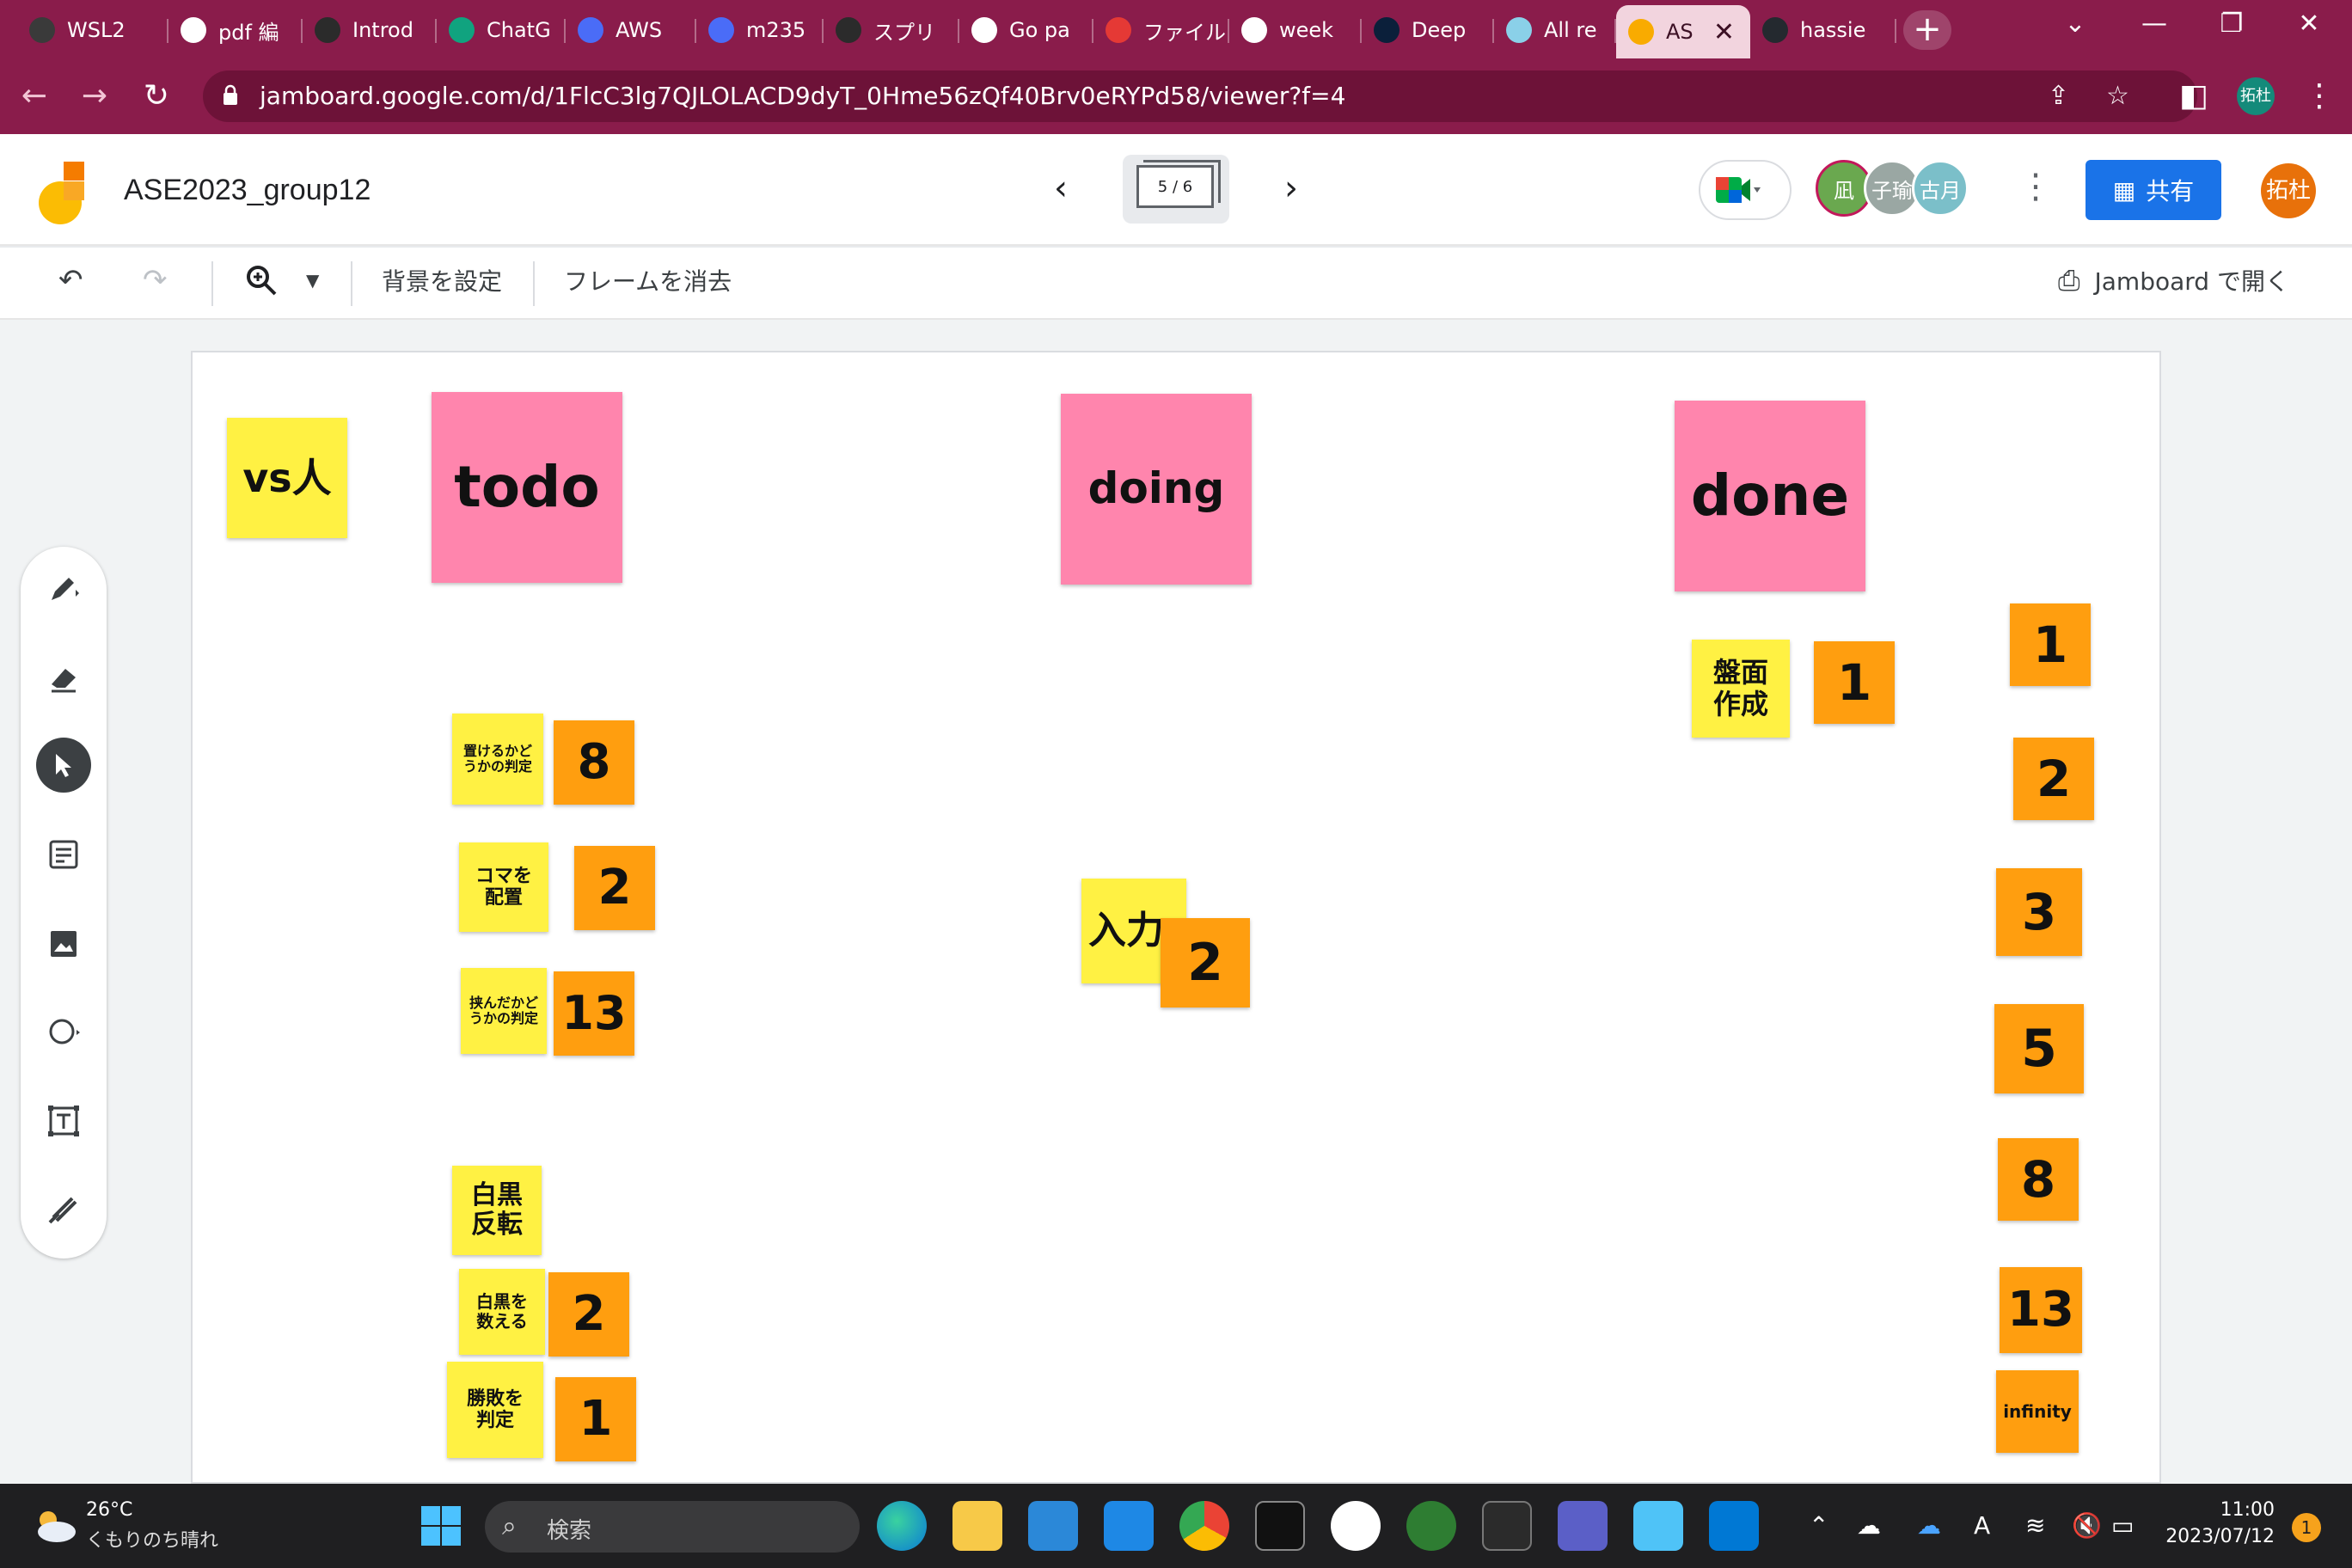 The width and height of the screenshot is (2352, 1568). Describe the element at coordinates (1823, 30) in the screenshot. I see `browser-tab: hassie` at that location.